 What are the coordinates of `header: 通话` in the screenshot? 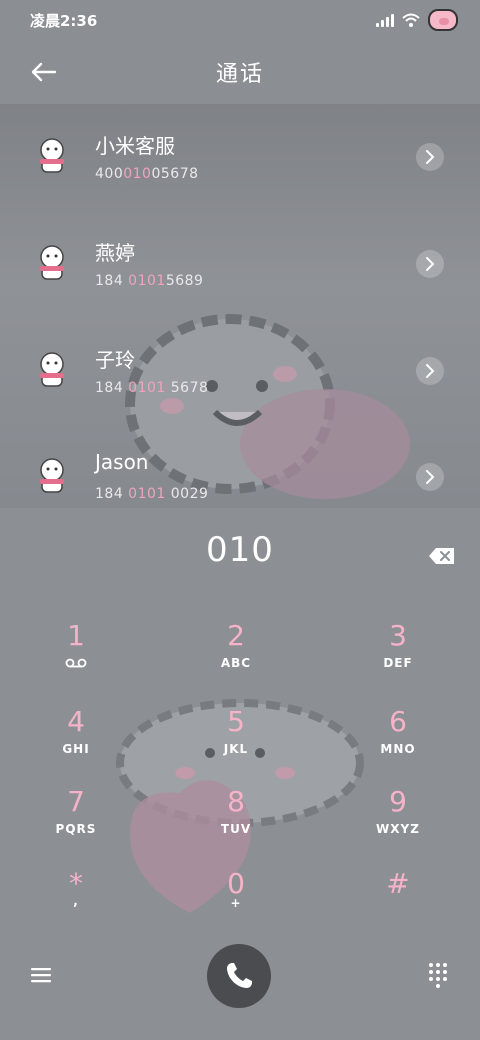 It's located at (240, 72).